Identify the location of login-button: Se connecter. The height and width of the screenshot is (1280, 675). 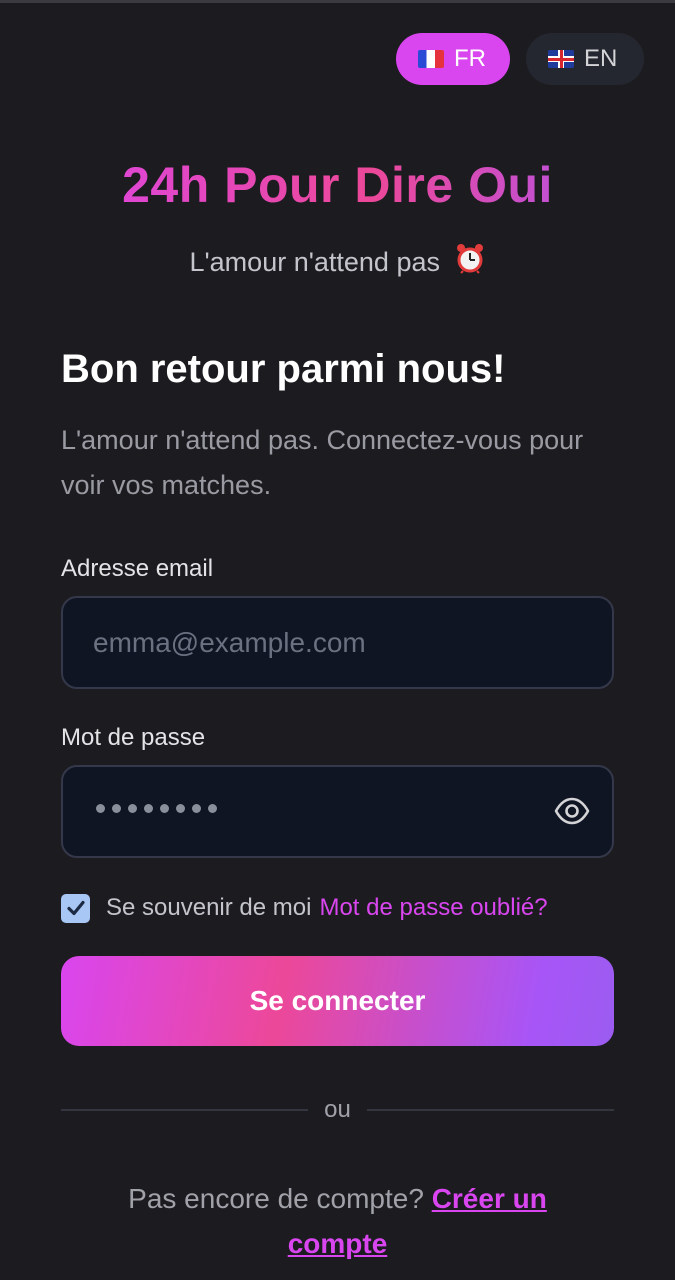
(337, 1001).